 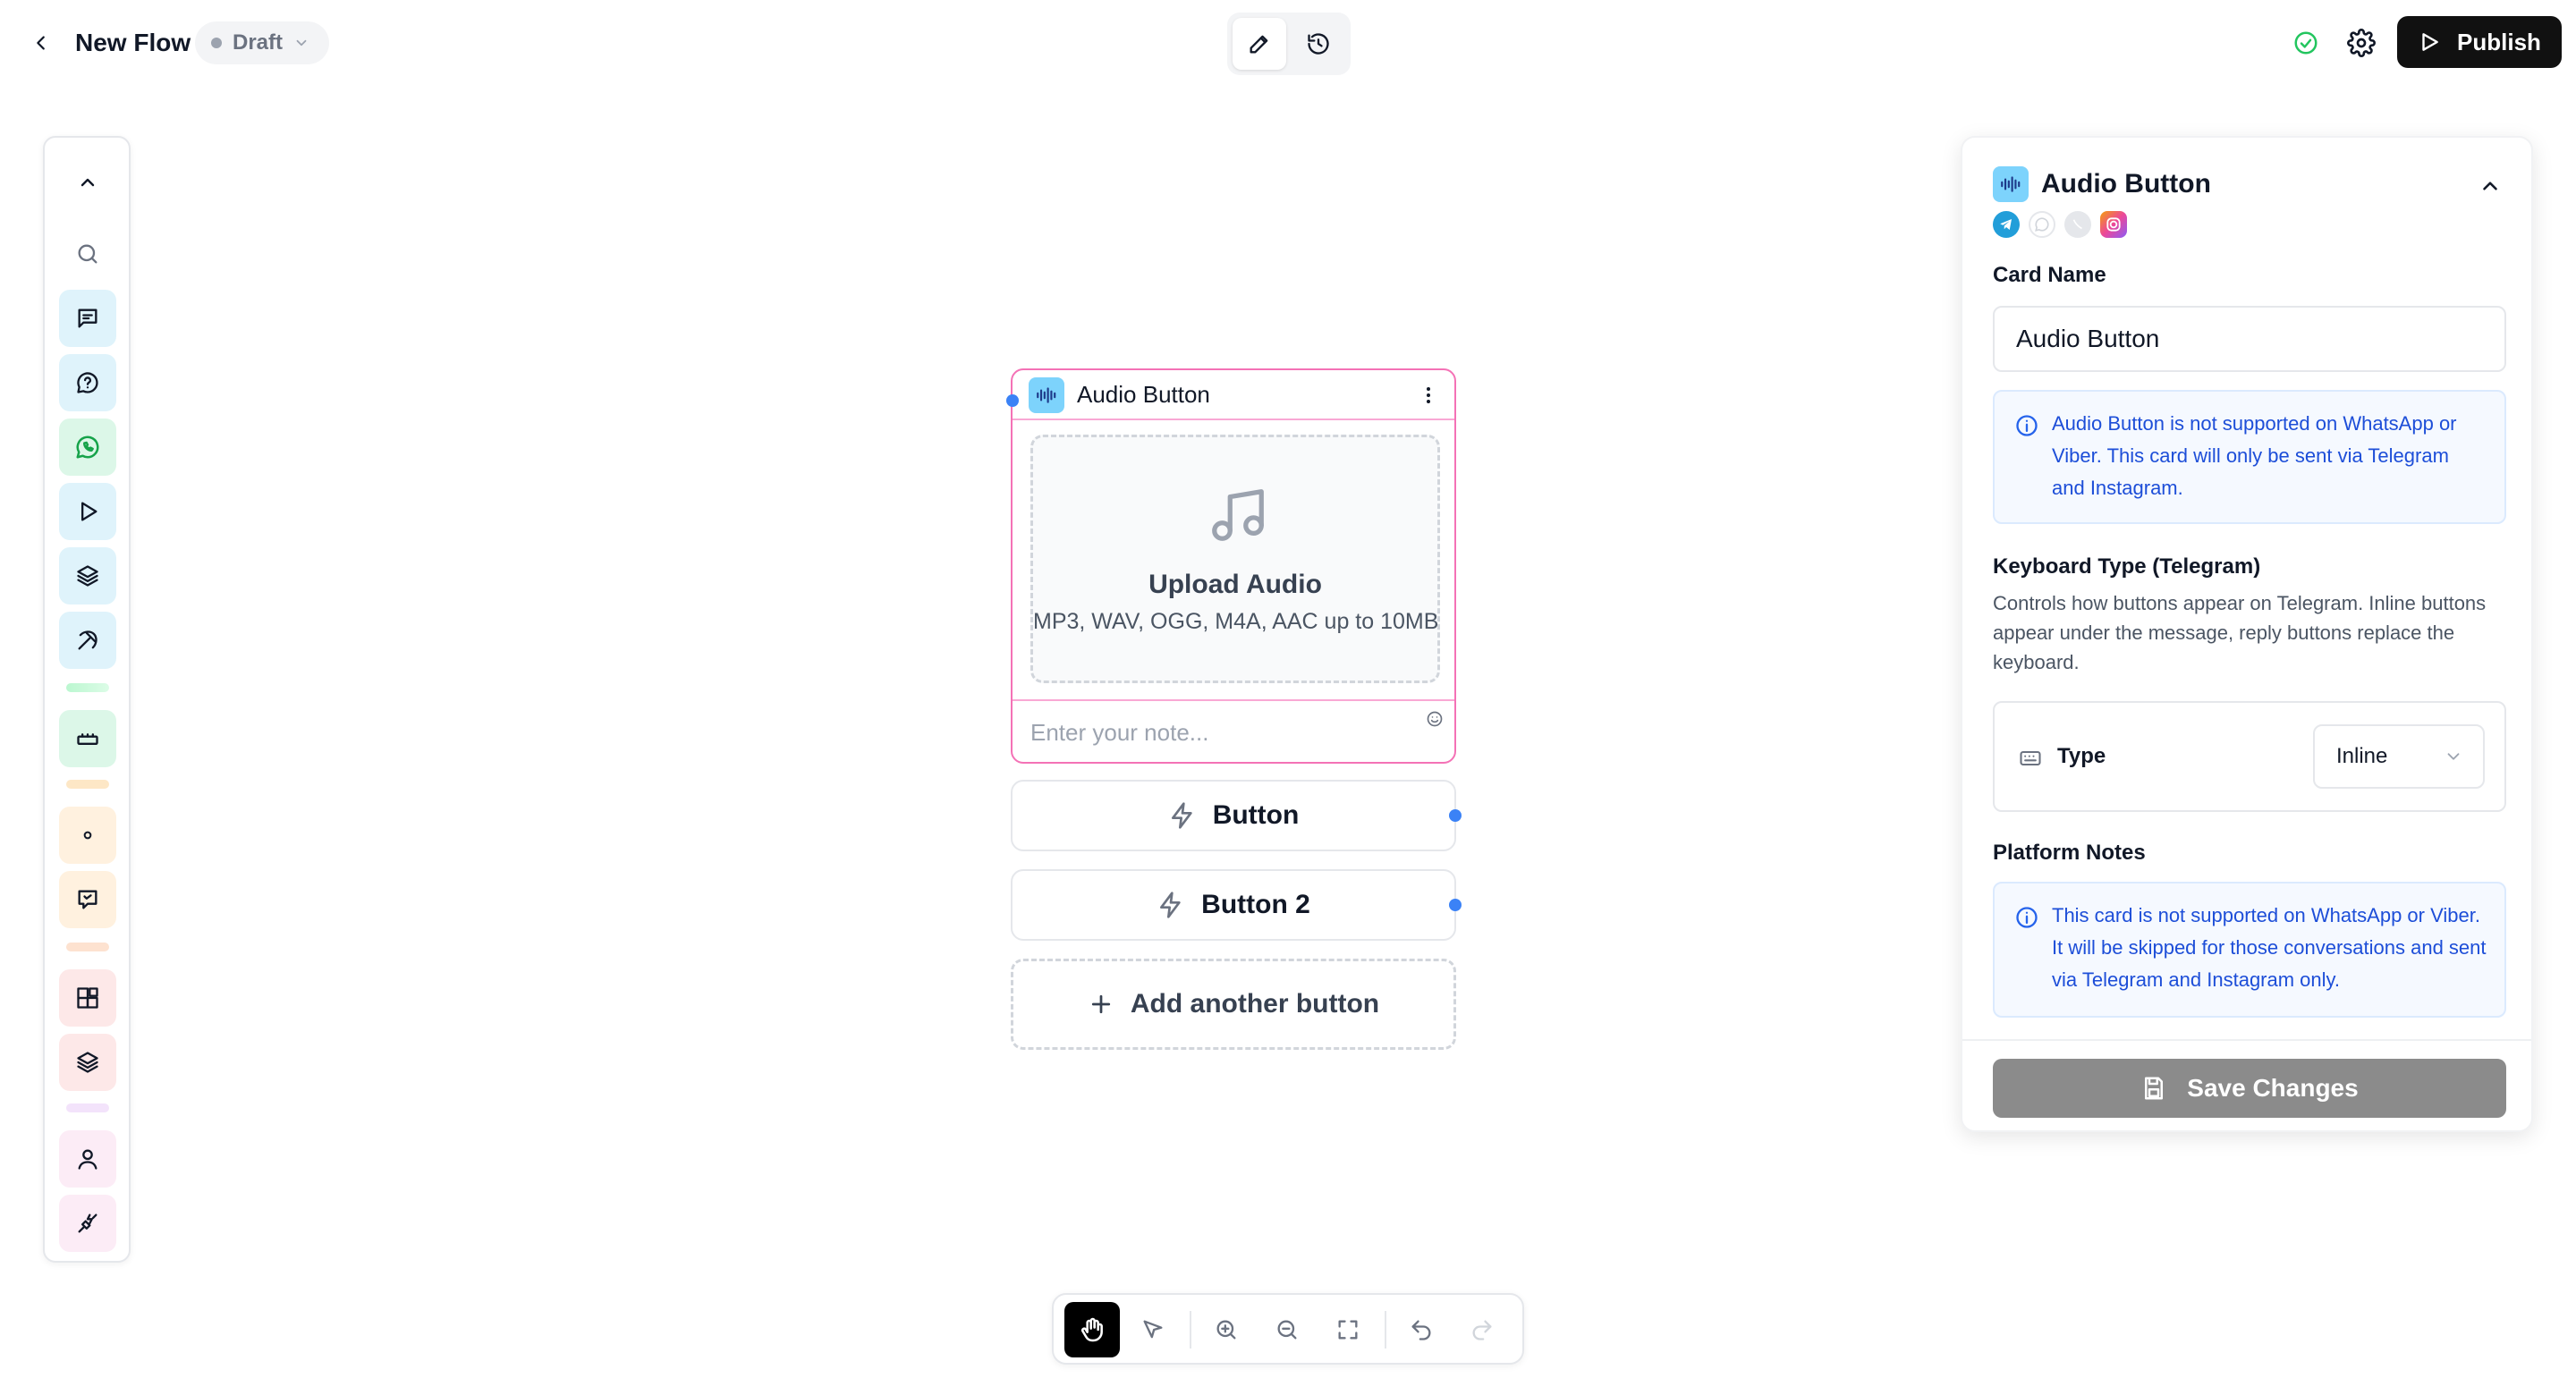 I want to click on plus-icon, so click(x=1101, y=1004).